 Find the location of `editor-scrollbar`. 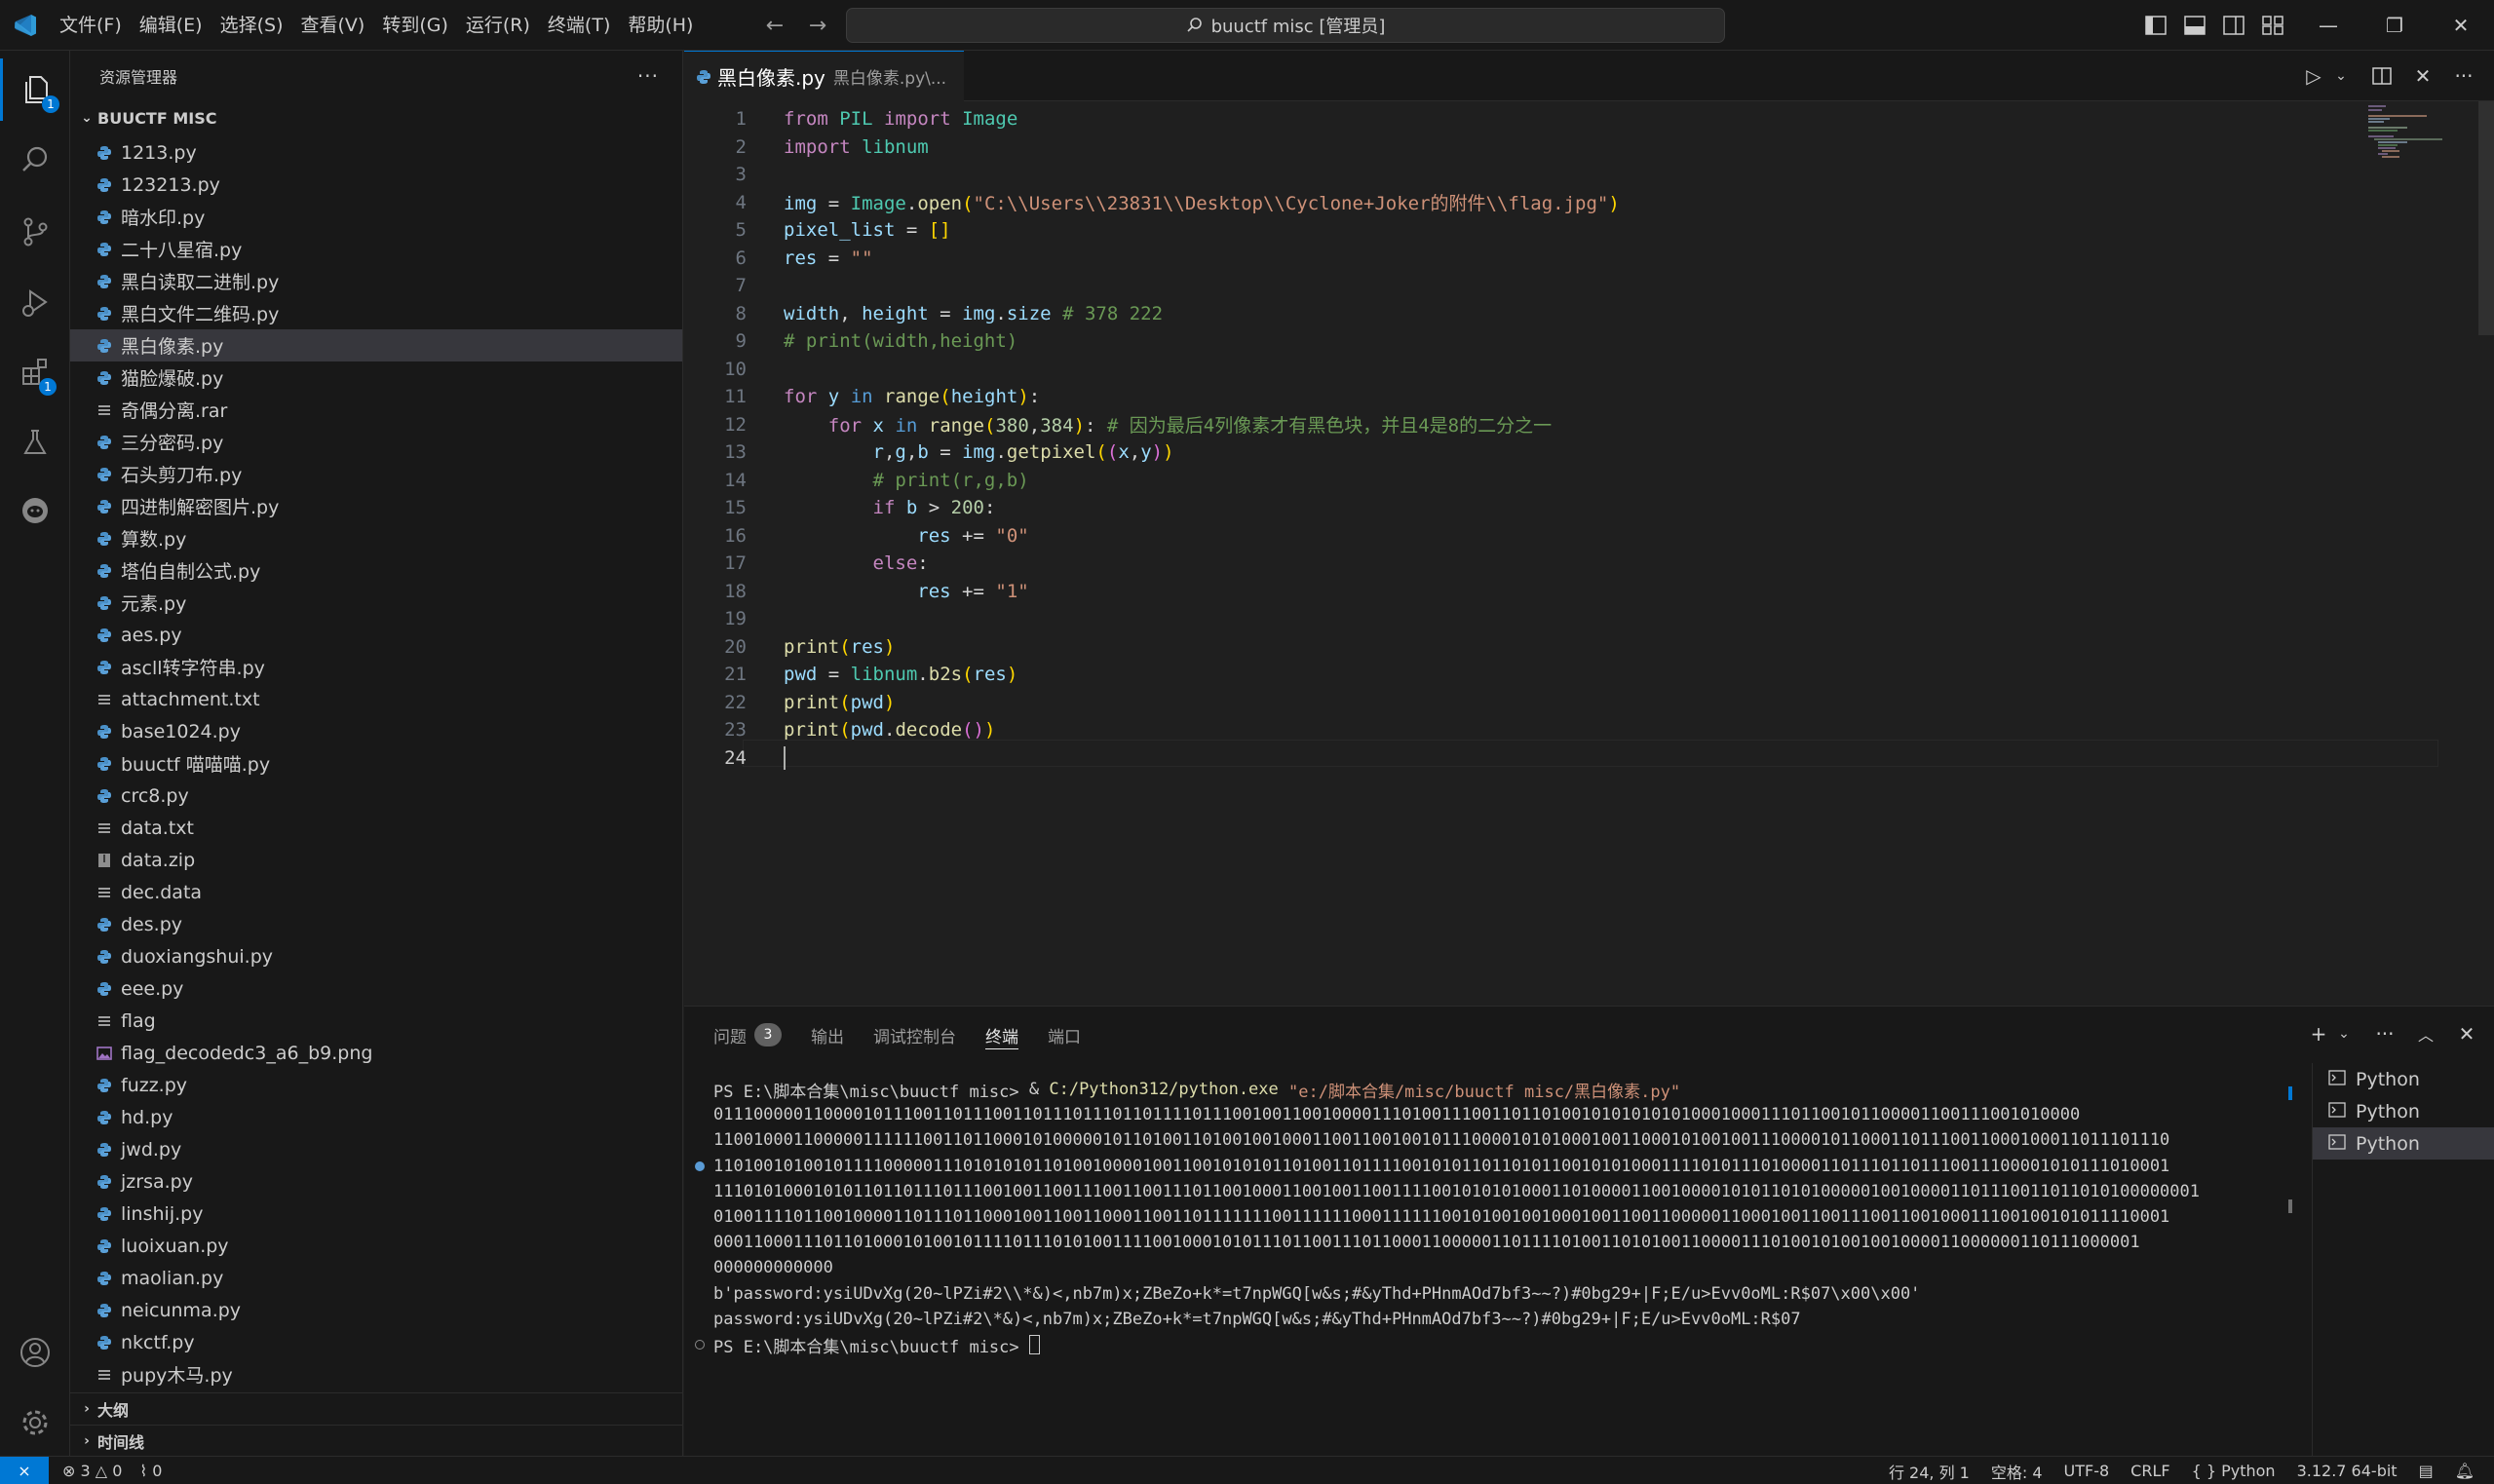

editor-scrollbar is located at coordinates (2486, 553).